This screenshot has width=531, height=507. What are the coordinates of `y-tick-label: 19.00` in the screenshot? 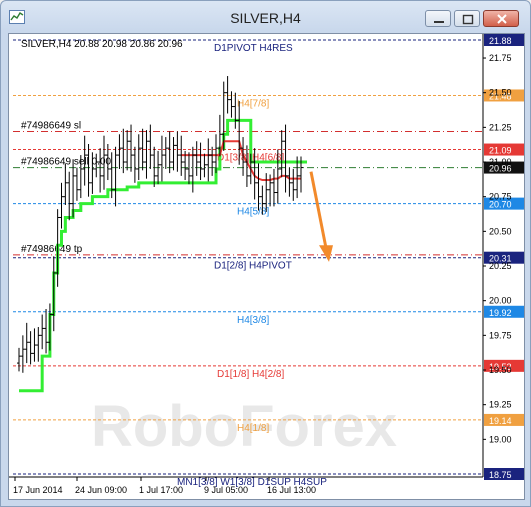 It's located at (500, 439).